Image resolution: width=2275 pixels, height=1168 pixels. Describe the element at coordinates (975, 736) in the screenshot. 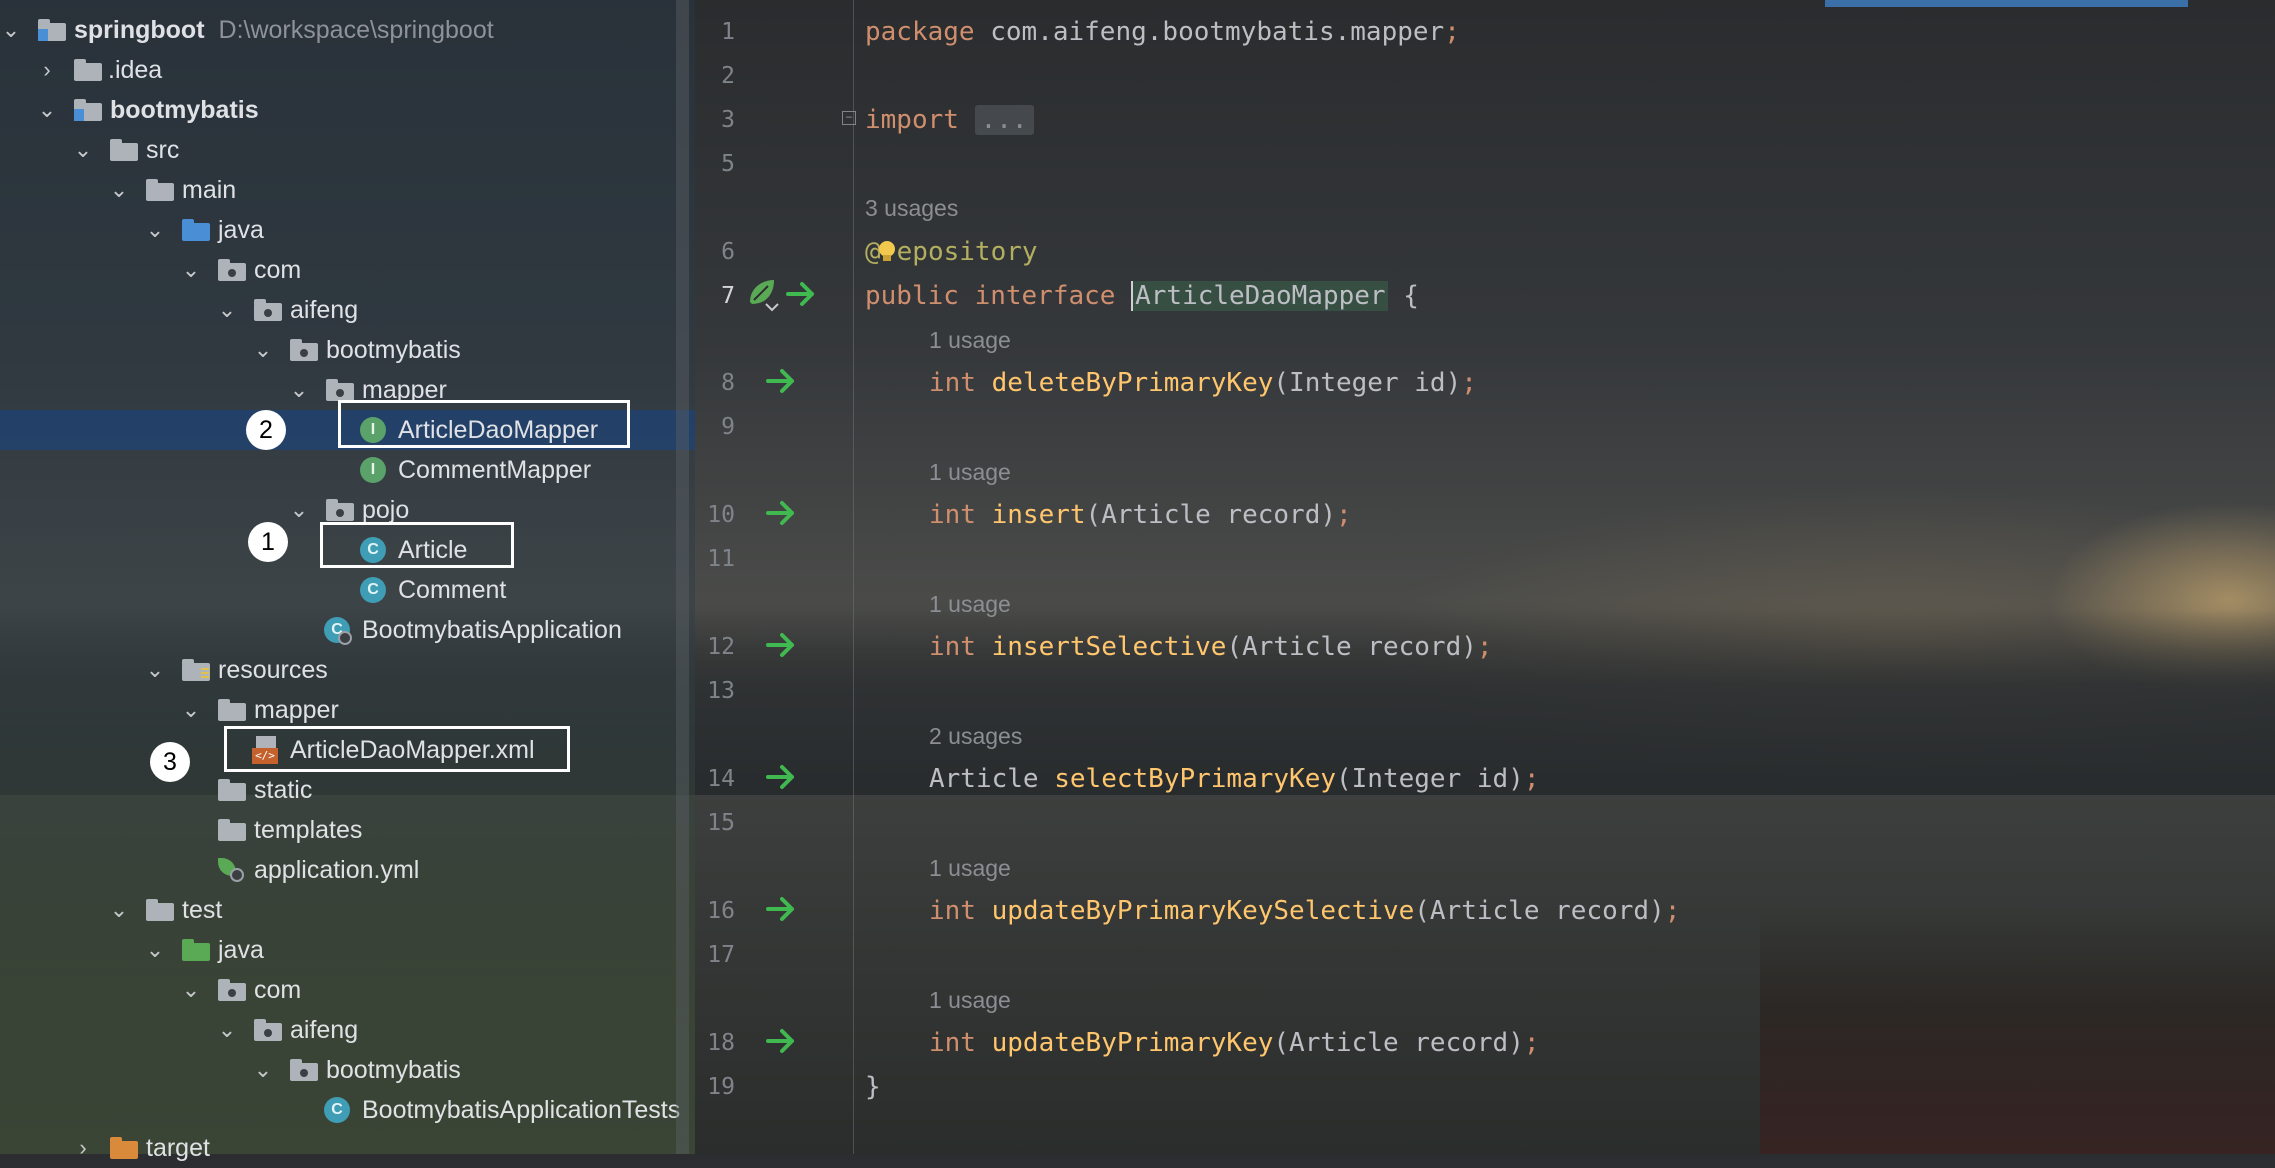

I see `usages-hint: 2 usages` at that location.